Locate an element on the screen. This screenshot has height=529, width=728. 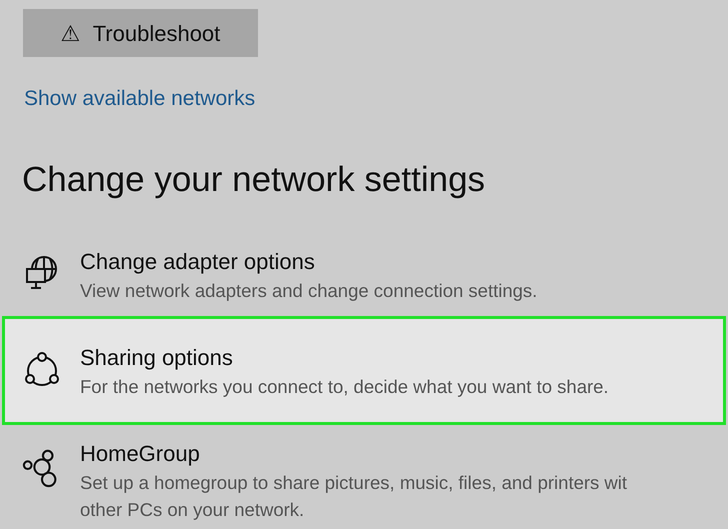
show-networks-link: Show available networks is located at coordinates (140, 98).